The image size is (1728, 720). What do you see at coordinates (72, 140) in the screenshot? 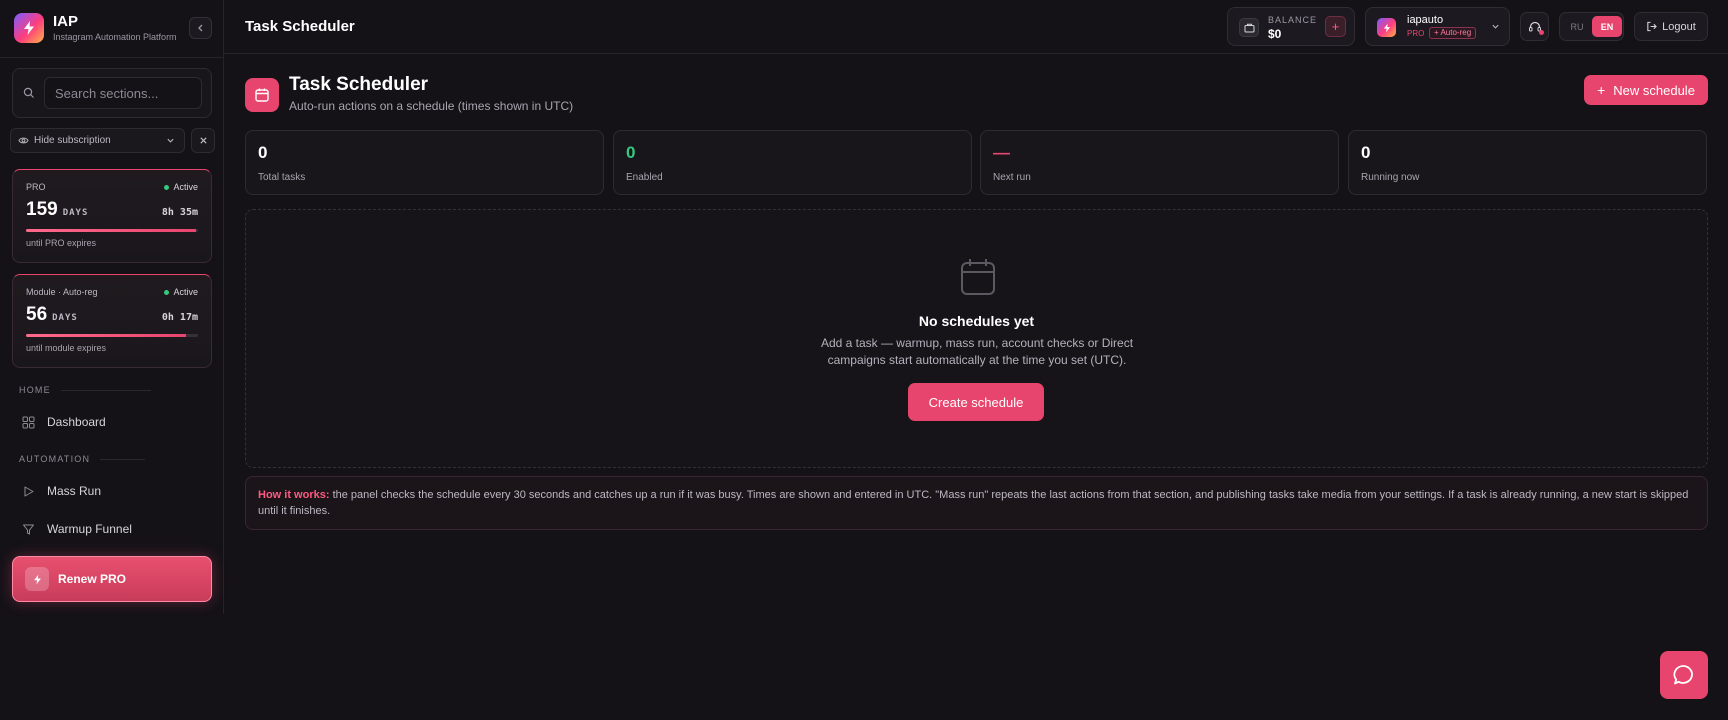
I see `hide-subscription-label: Hide subscription` at bounding box center [72, 140].